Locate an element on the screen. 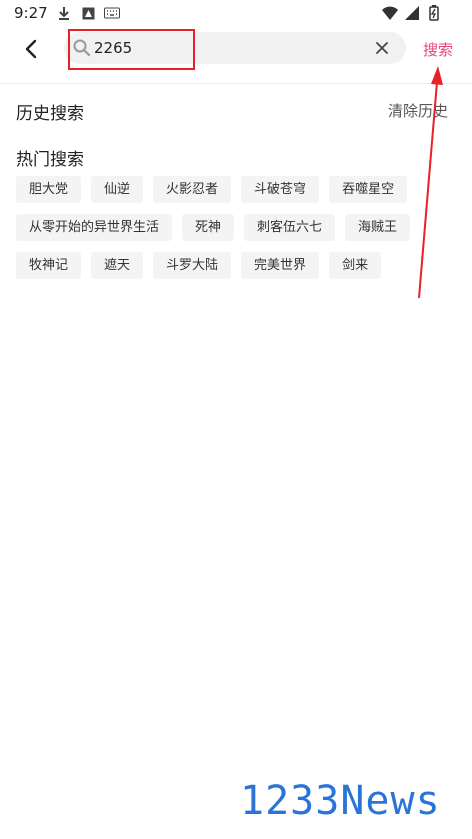 The width and height of the screenshot is (472, 839). chevron-left-icon is located at coordinates (31, 49).